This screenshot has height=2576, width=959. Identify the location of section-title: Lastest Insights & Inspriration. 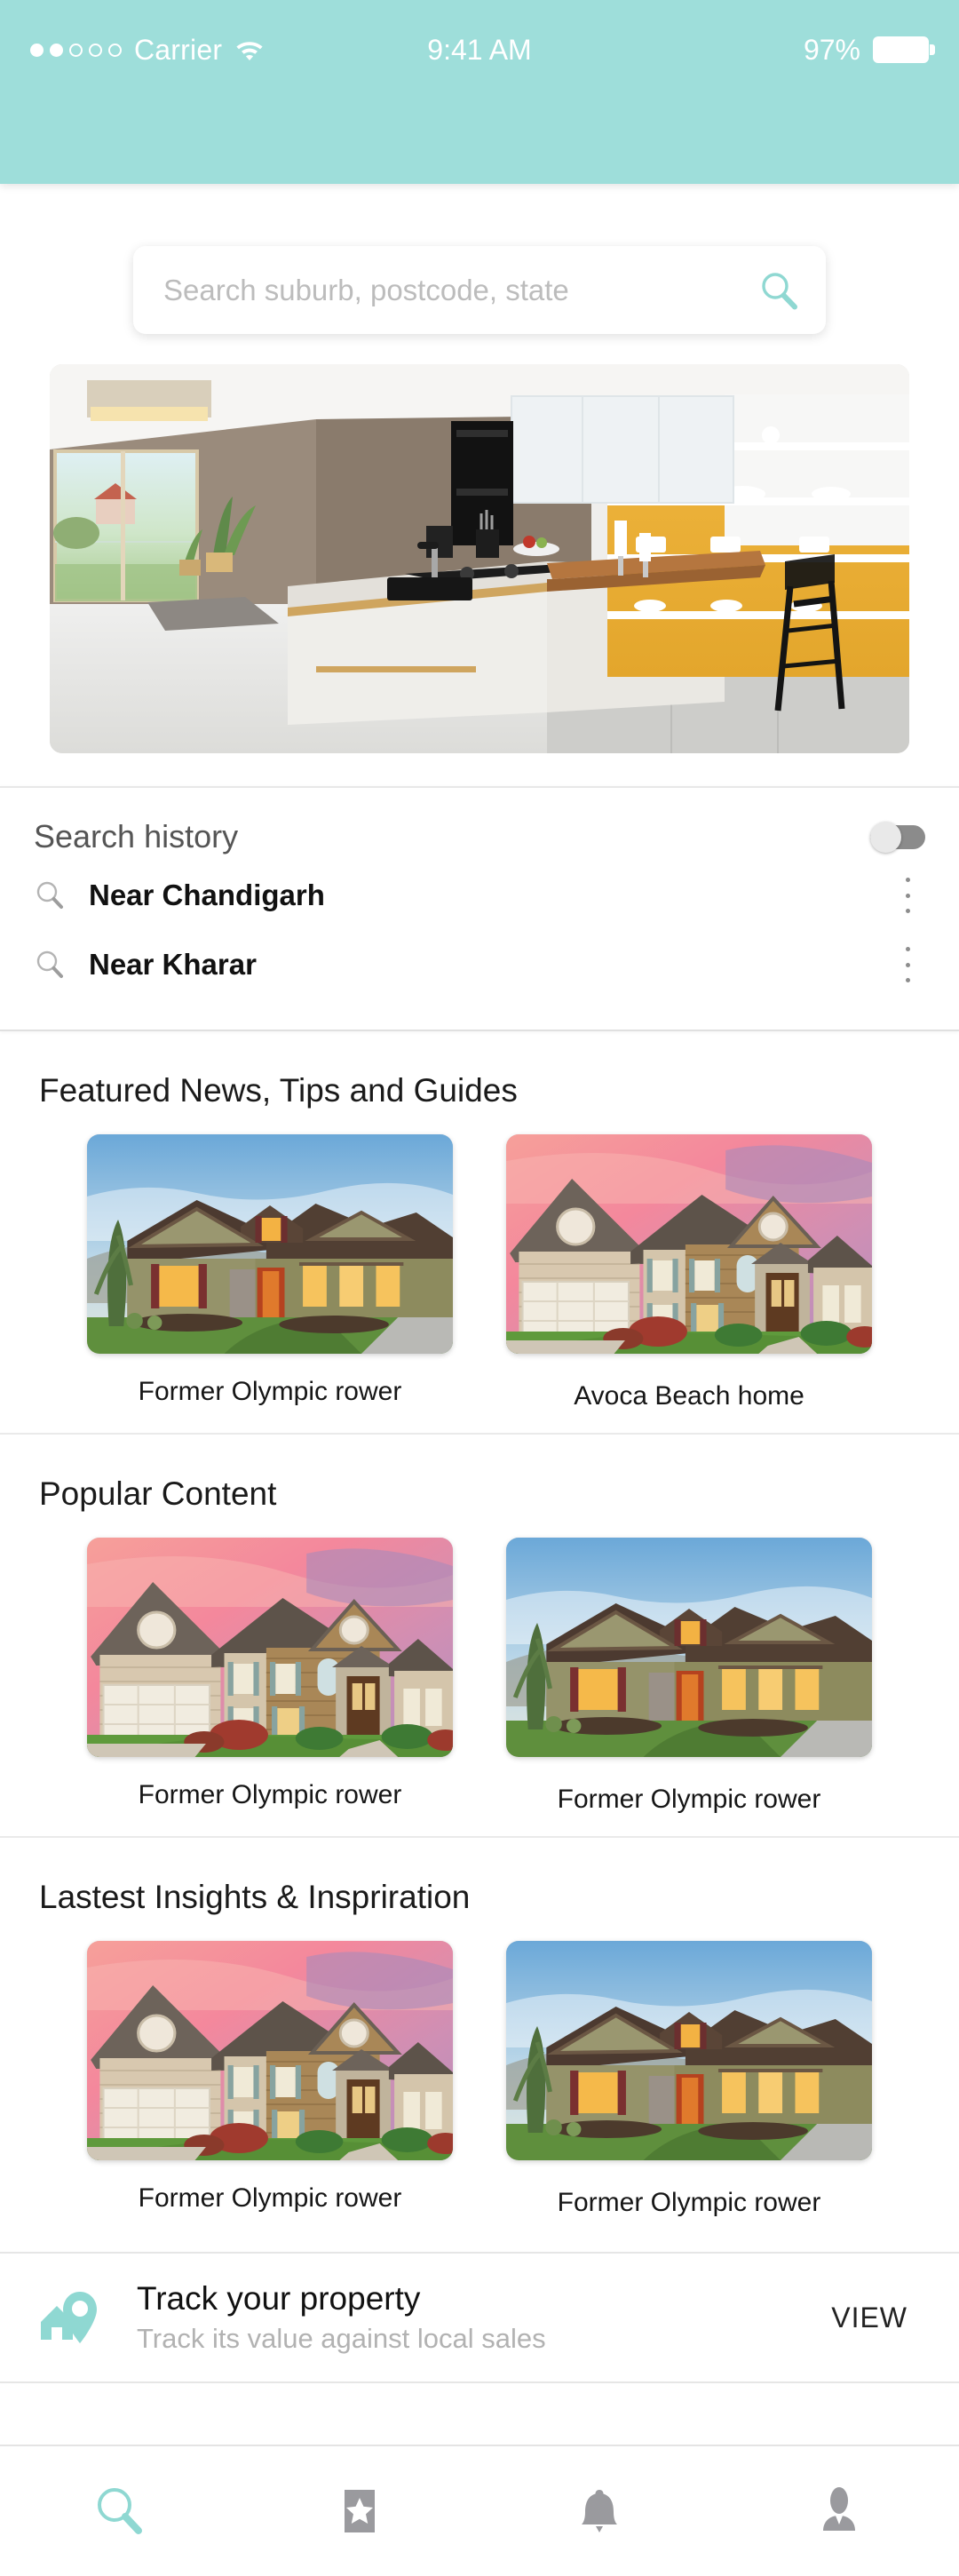
(255, 1897).